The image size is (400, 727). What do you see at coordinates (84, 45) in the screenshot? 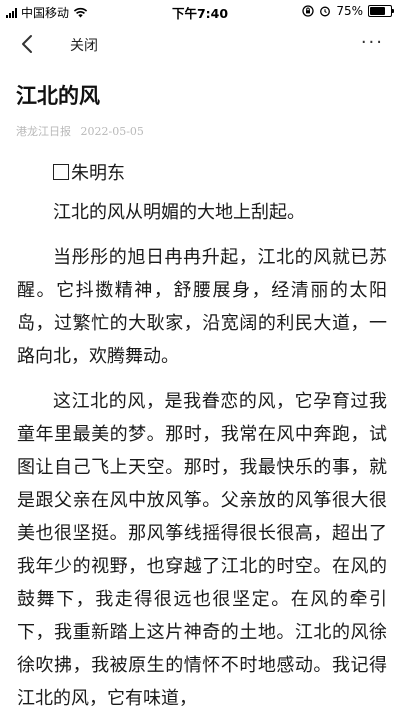
I see `close-button: 关闭` at bounding box center [84, 45].